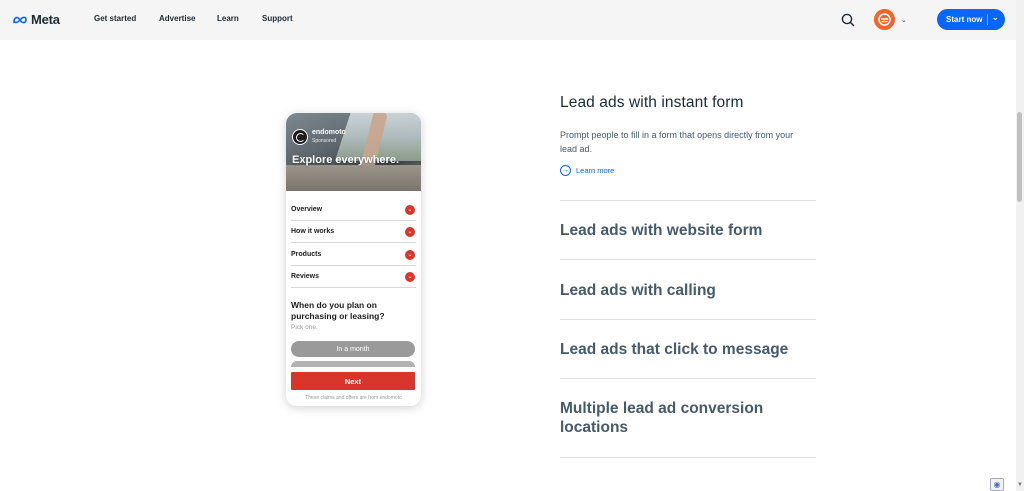 The width and height of the screenshot is (1024, 491). What do you see at coordinates (1020, 485) in the screenshot?
I see `scroll-down-arrow-icon: ▼` at bounding box center [1020, 485].